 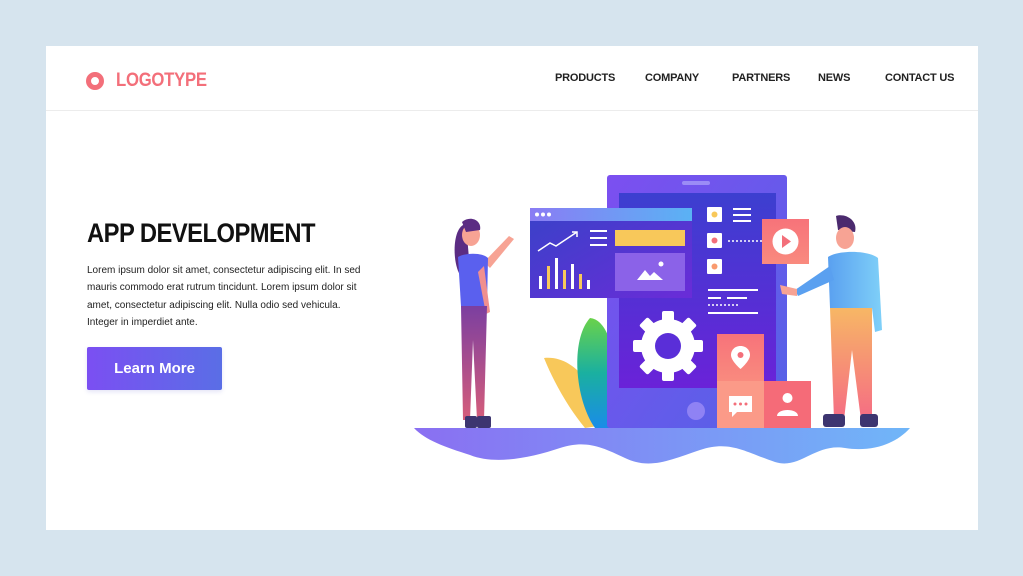 What do you see at coordinates (668, 346) in the screenshot?
I see `gear-icon` at bounding box center [668, 346].